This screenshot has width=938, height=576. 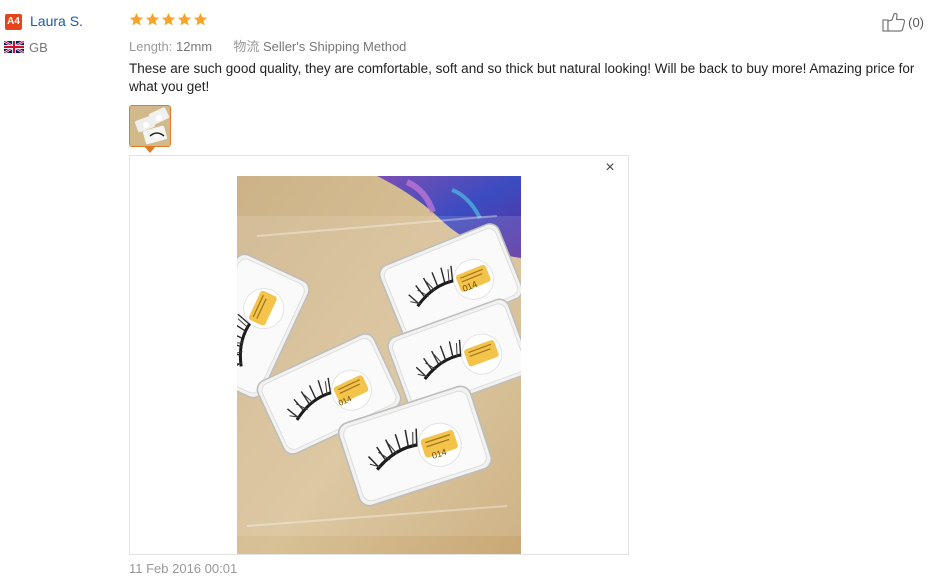 What do you see at coordinates (14, 47) in the screenshot?
I see `uk-flag-icon` at bounding box center [14, 47].